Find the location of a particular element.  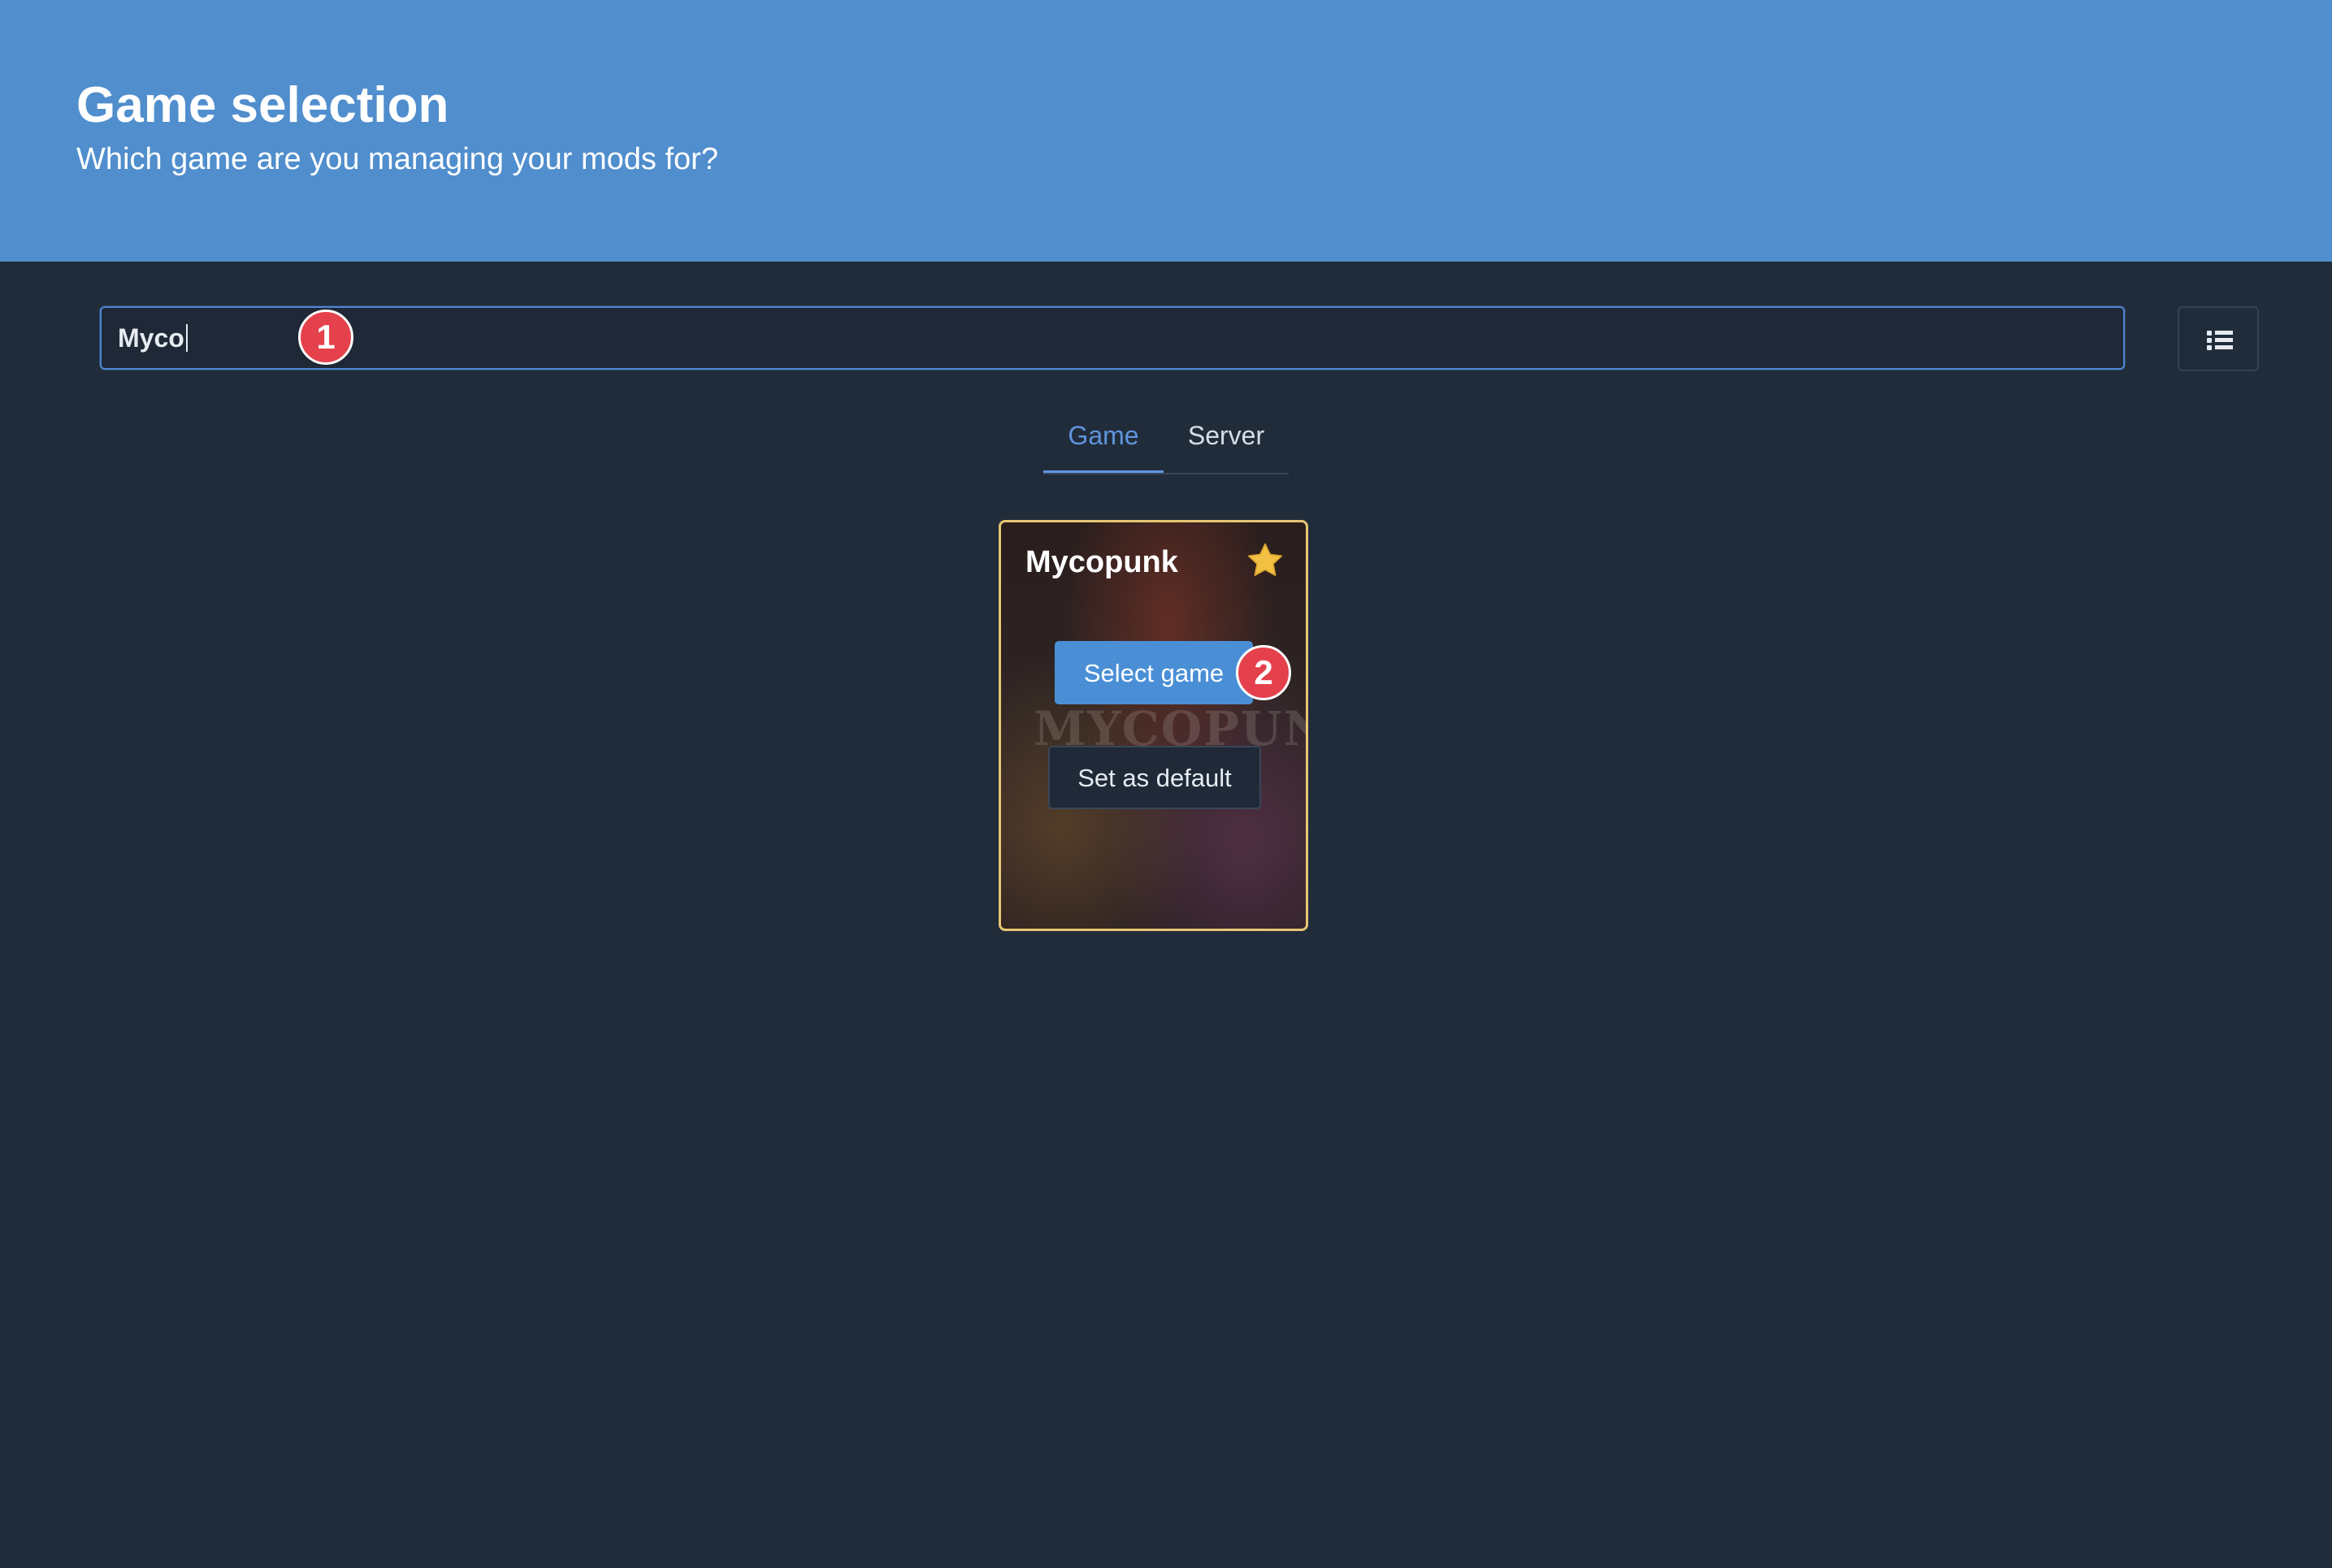

page-title: Game selection is located at coordinates (263, 105).